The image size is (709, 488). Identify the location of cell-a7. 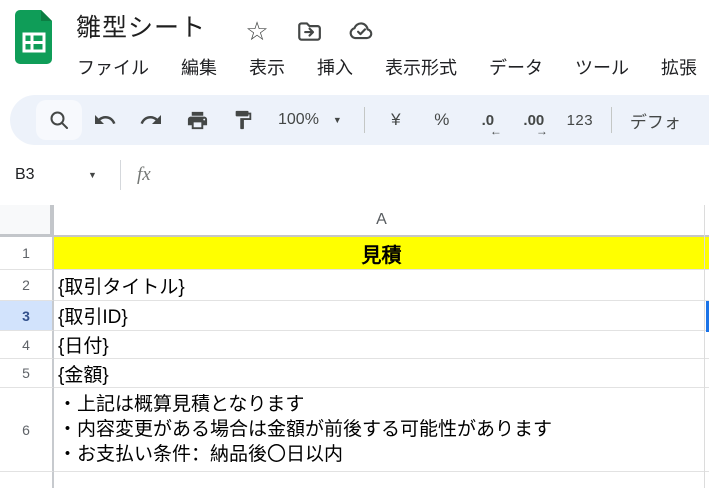
(381, 480).